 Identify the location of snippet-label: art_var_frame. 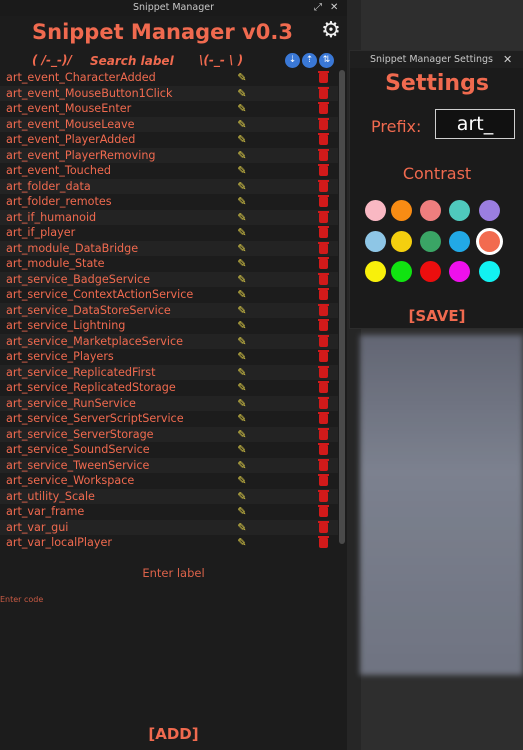
(45, 512).